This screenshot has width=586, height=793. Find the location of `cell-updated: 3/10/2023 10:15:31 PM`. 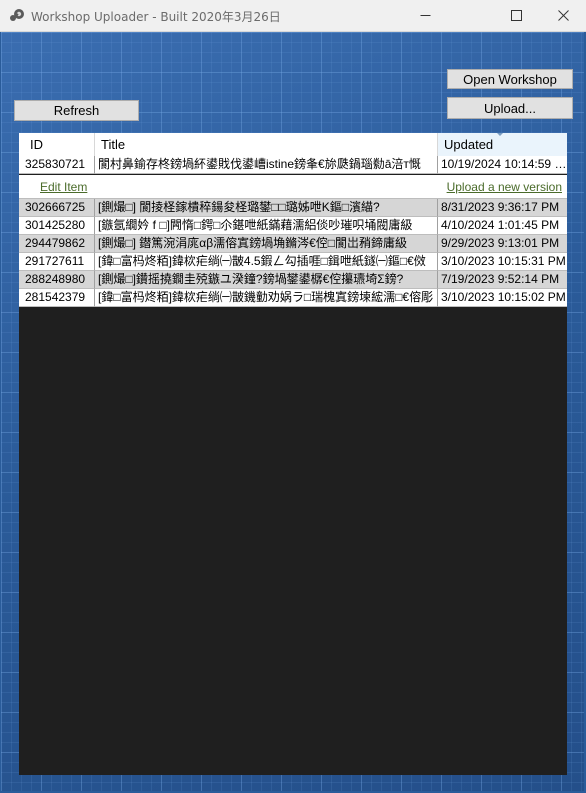

cell-updated: 3/10/2023 10:15:31 PM is located at coordinates (502, 262).